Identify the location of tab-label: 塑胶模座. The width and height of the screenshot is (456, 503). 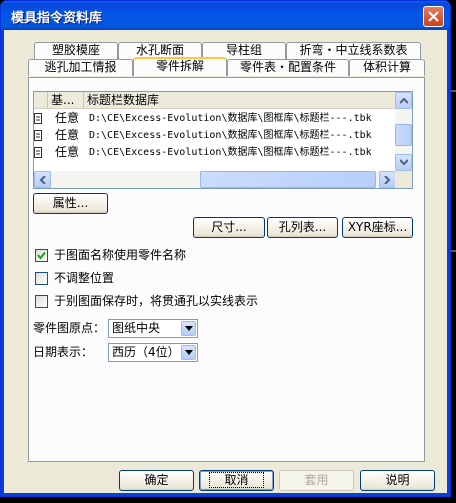
(75, 50).